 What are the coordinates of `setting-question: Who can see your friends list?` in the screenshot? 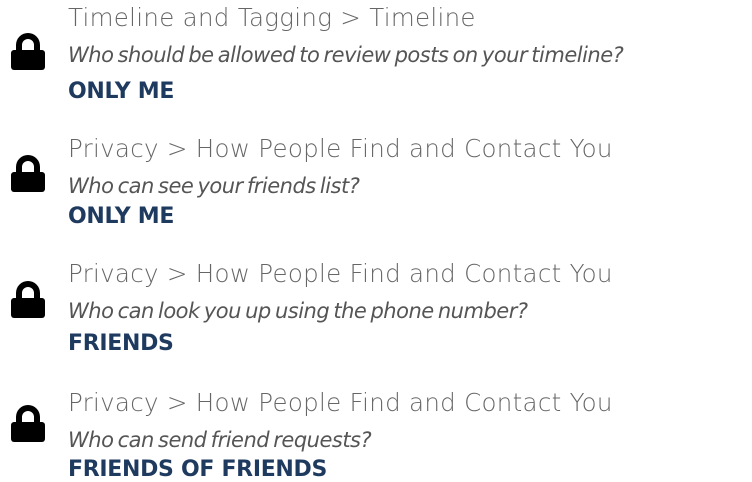 It's located at (214, 186).